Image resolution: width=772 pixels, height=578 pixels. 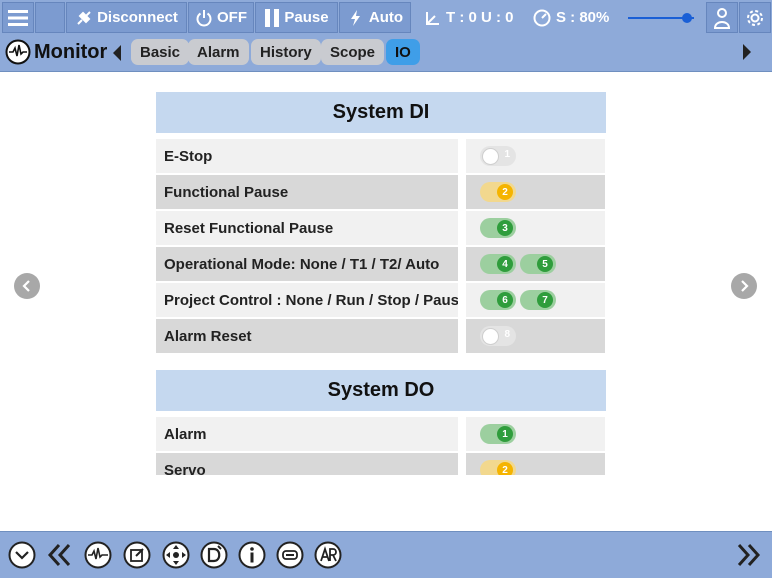 I want to click on waveform-icon, so click(x=98, y=555).